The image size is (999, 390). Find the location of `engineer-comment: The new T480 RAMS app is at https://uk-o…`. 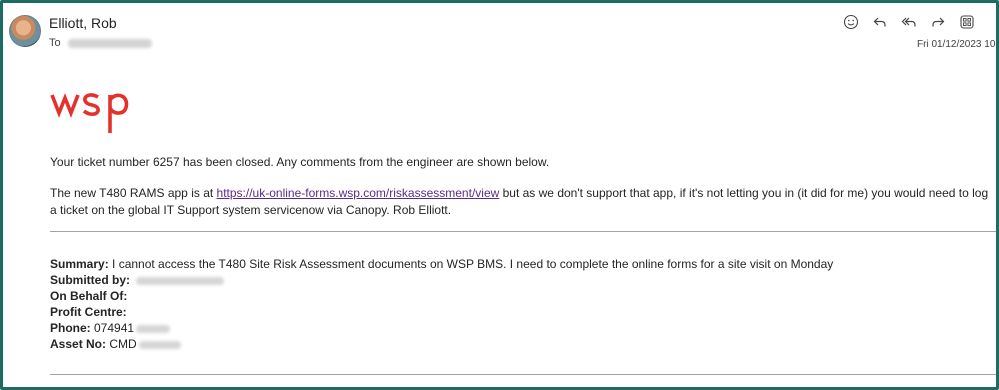

engineer-comment: The new T480 RAMS app is at https://uk-o… is located at coordinates (522, 202).